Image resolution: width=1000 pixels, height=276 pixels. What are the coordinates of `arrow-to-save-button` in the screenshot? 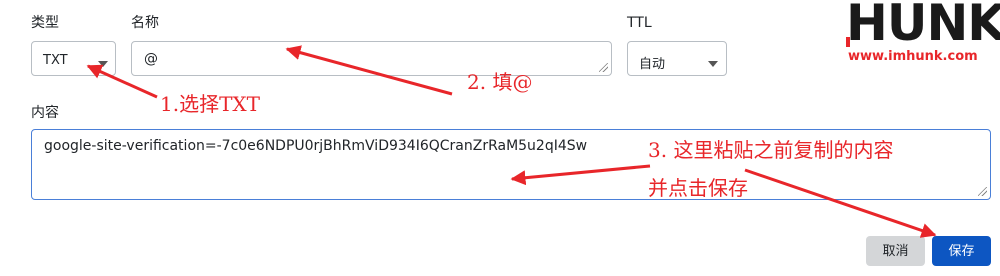 It's located at (840, 203).